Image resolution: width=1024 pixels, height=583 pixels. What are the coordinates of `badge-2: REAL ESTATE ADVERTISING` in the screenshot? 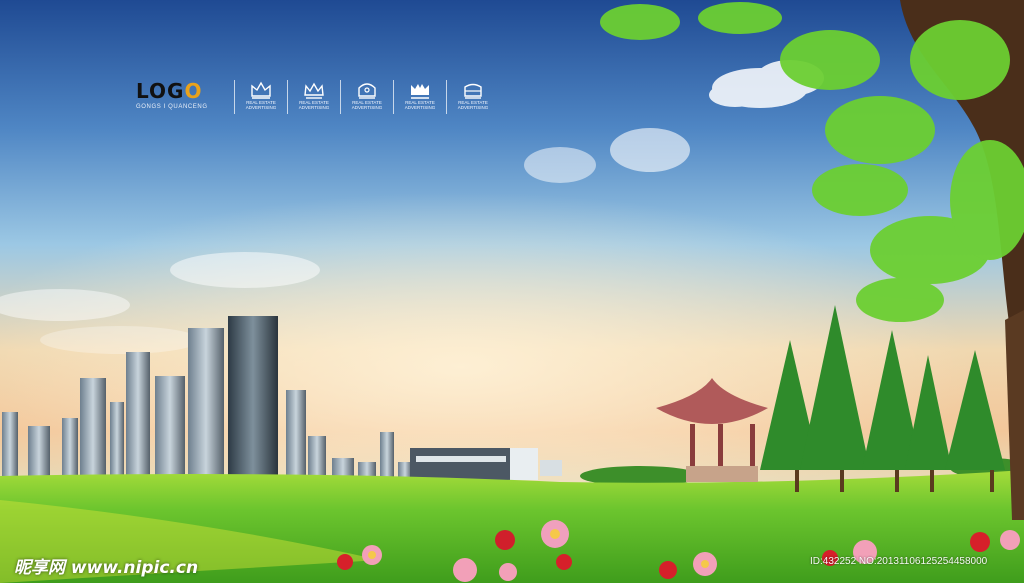 It's located at (314, 95).